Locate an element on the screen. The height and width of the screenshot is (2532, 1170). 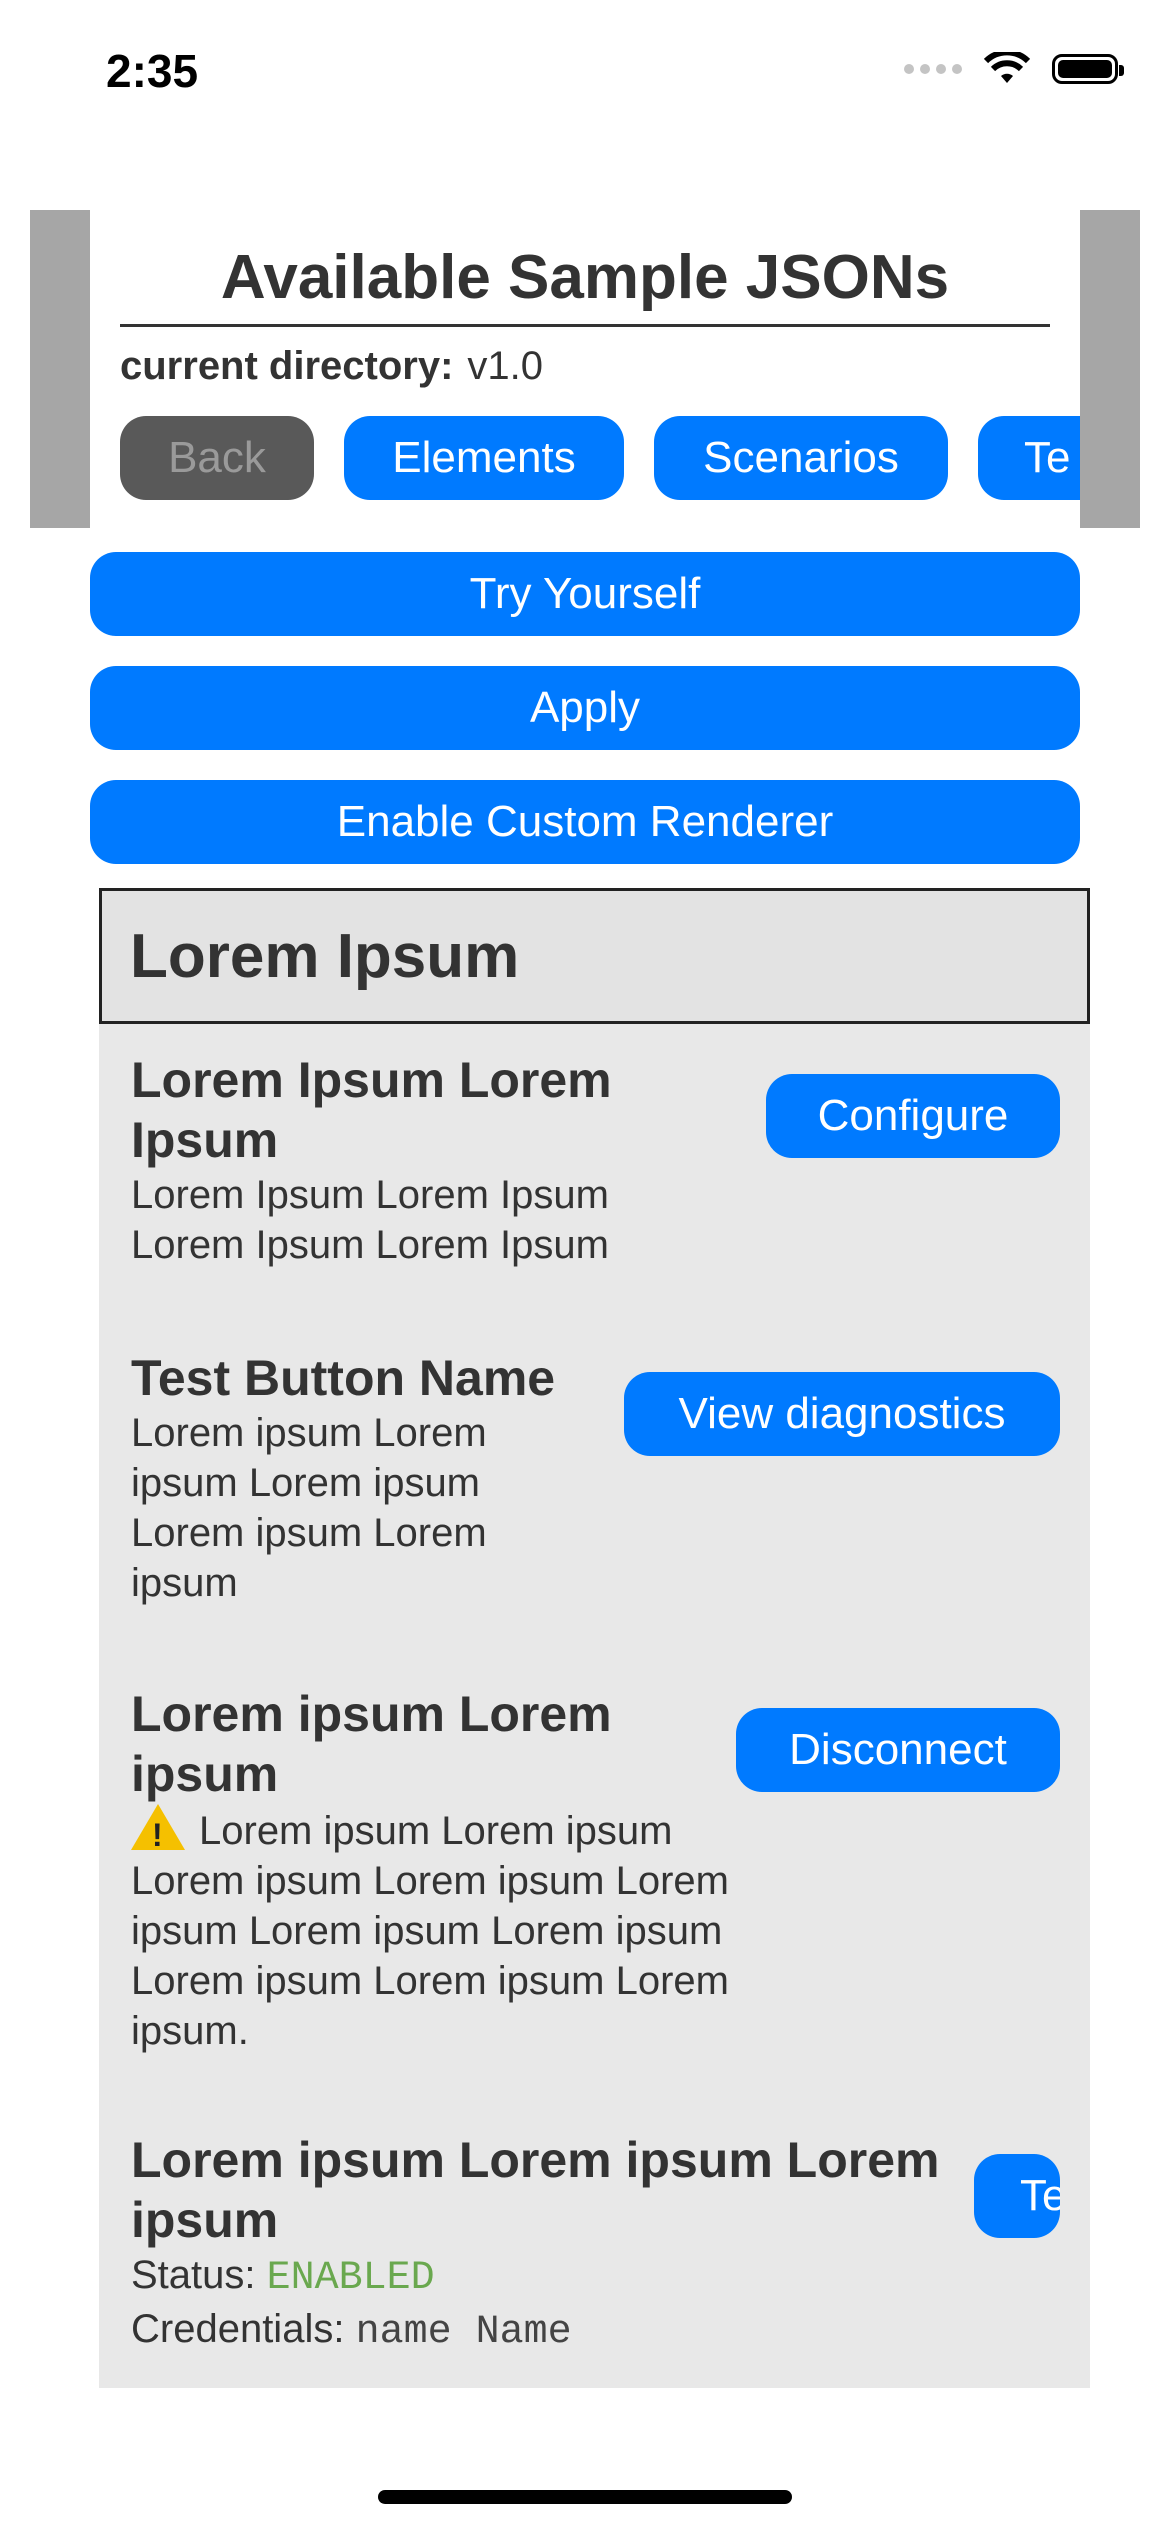
title-divider is located at coordinates (585, 325).